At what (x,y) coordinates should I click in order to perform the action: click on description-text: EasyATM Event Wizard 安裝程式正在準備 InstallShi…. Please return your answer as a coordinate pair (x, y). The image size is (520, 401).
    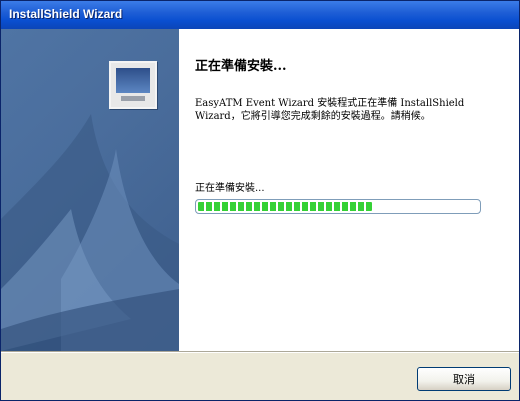
    Looking at the image, I should click on (330, 110).